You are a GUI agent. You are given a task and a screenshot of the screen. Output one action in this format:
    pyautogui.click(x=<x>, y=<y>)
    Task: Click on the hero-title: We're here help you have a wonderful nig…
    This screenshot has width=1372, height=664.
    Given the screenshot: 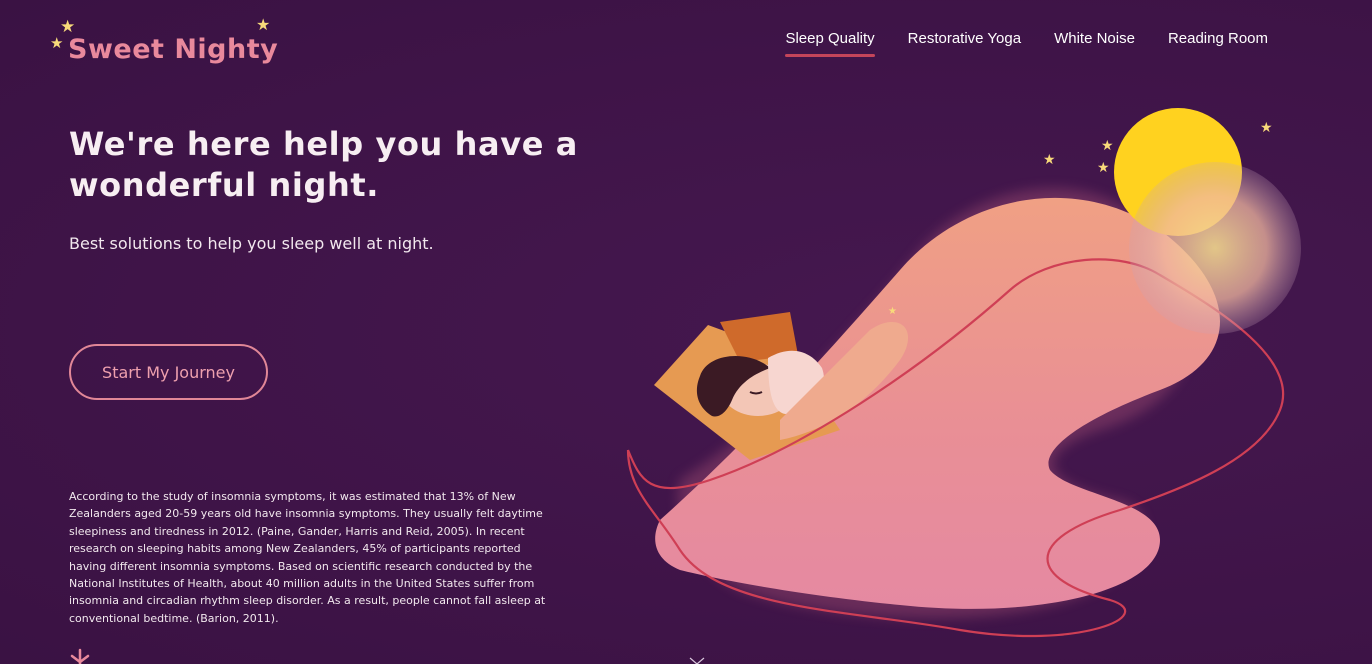 What is the action you would take?
    pyautogui.click(x=323, y=164)
    